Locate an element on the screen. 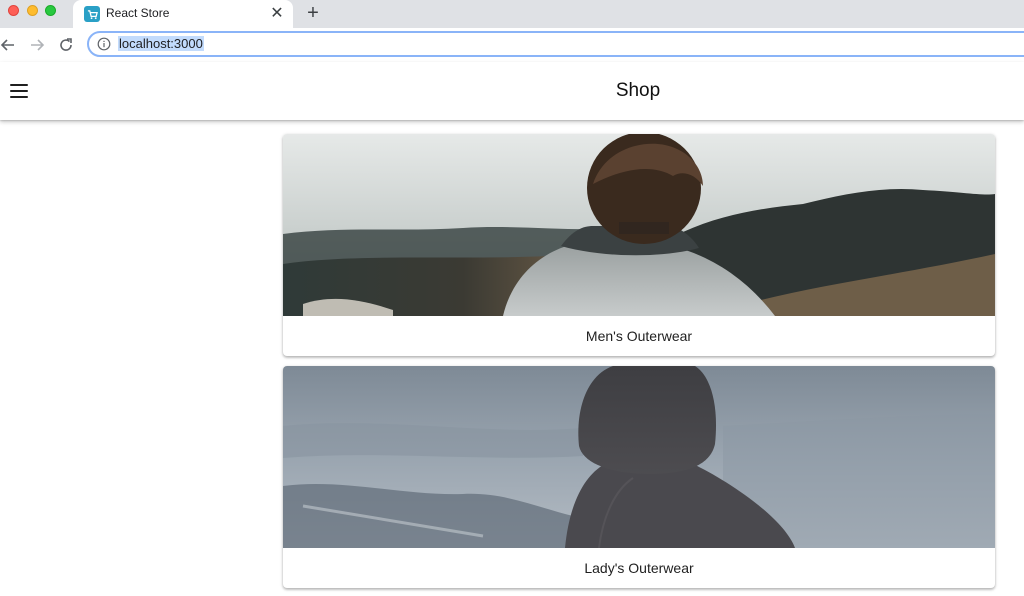  tab-title: React Store is located at coordinates (138, 13).